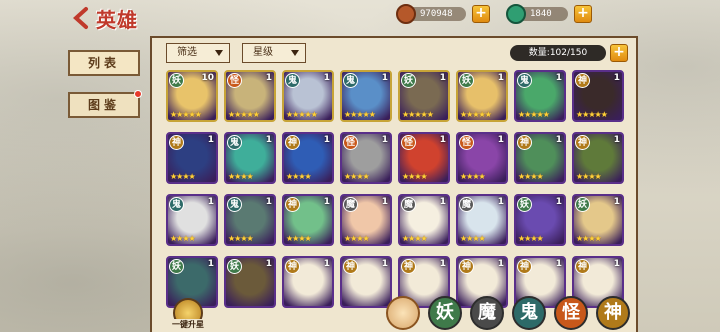 This screenshot has width=720, height=332. Describe the element at coordinates (198, 53) in the screenshot. I see `filter-dropdown: 筛选` at that location.